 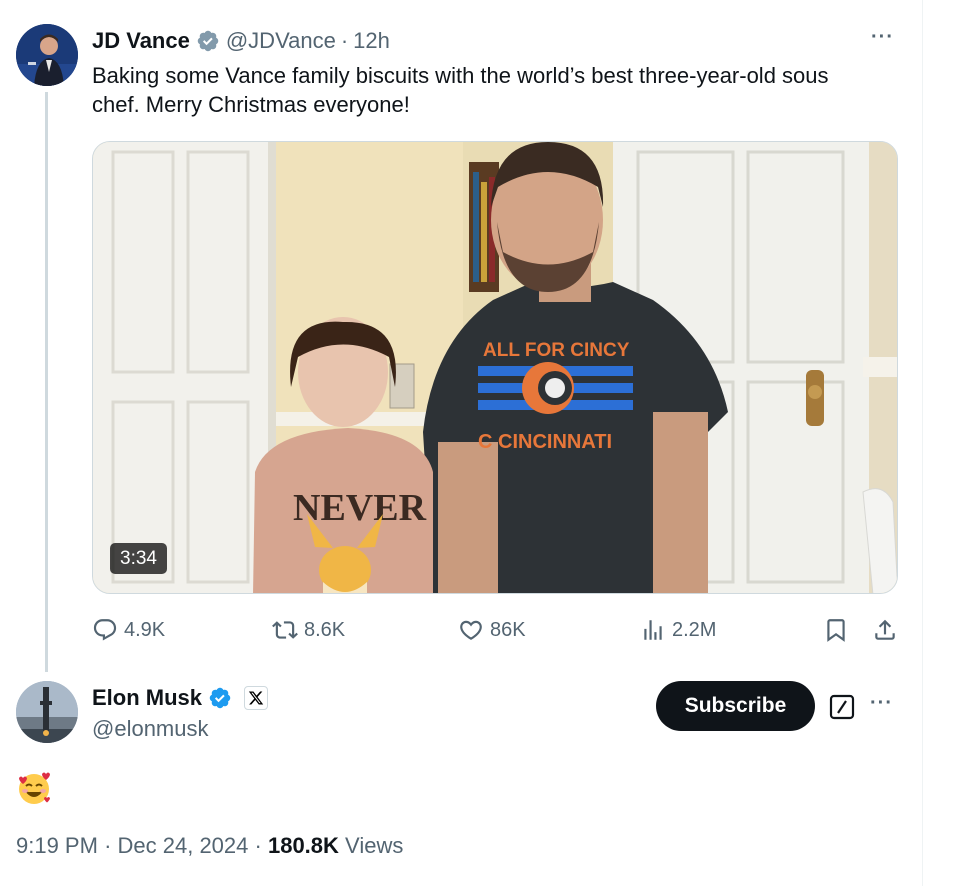 What do you see at coordinates (374, 845) in the screenshot?
I see `views-label: Views` at bounding box center [374, 845].